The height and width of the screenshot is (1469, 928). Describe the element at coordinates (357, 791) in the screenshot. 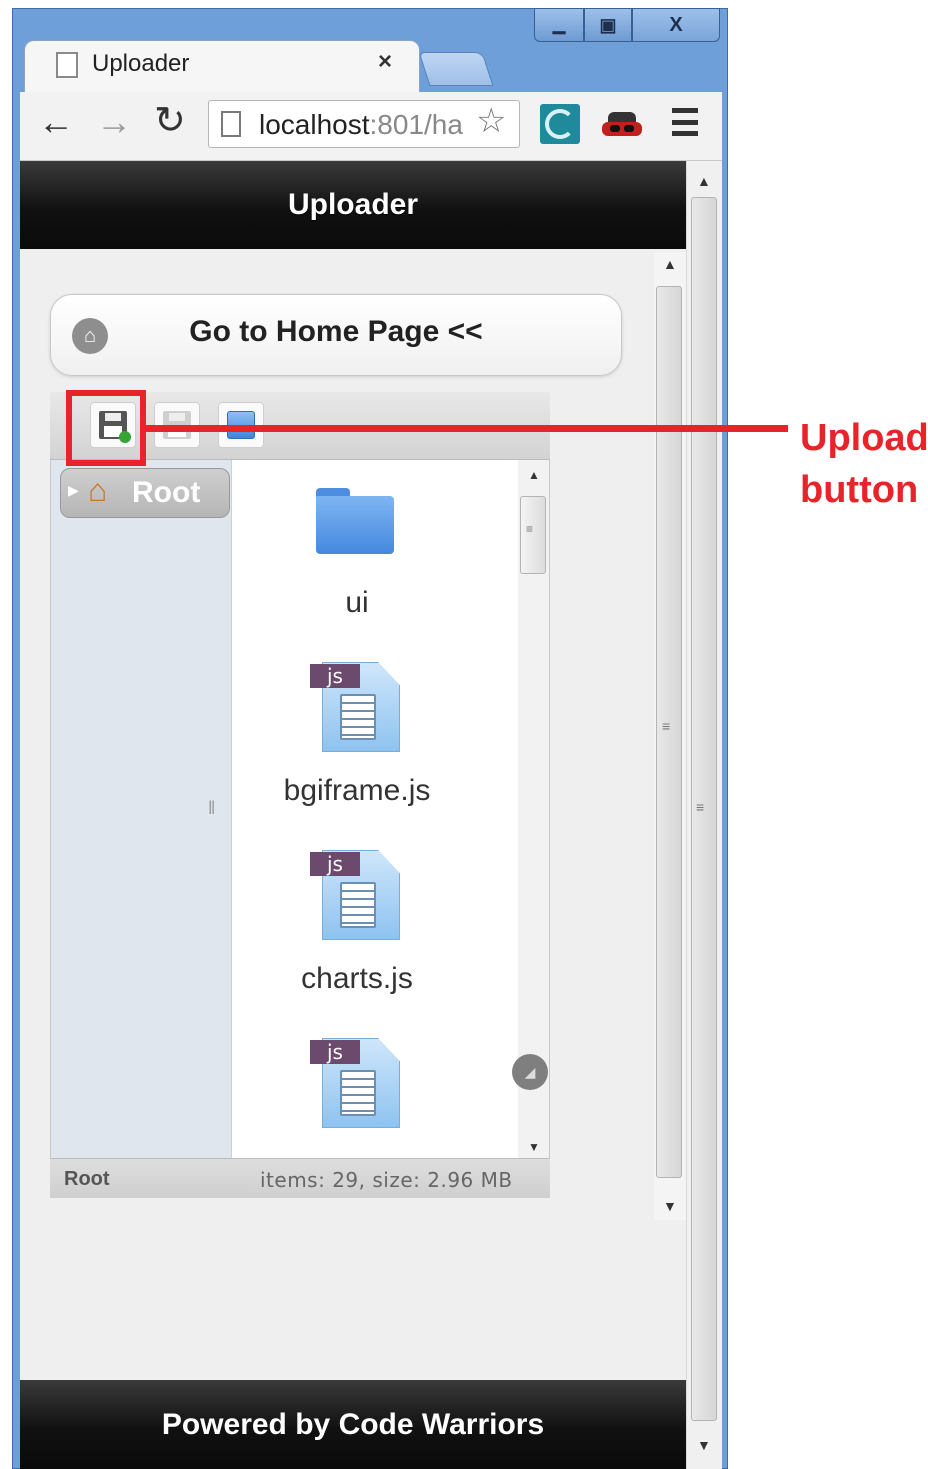

I see `file-name: bgiframe.js` at that location.